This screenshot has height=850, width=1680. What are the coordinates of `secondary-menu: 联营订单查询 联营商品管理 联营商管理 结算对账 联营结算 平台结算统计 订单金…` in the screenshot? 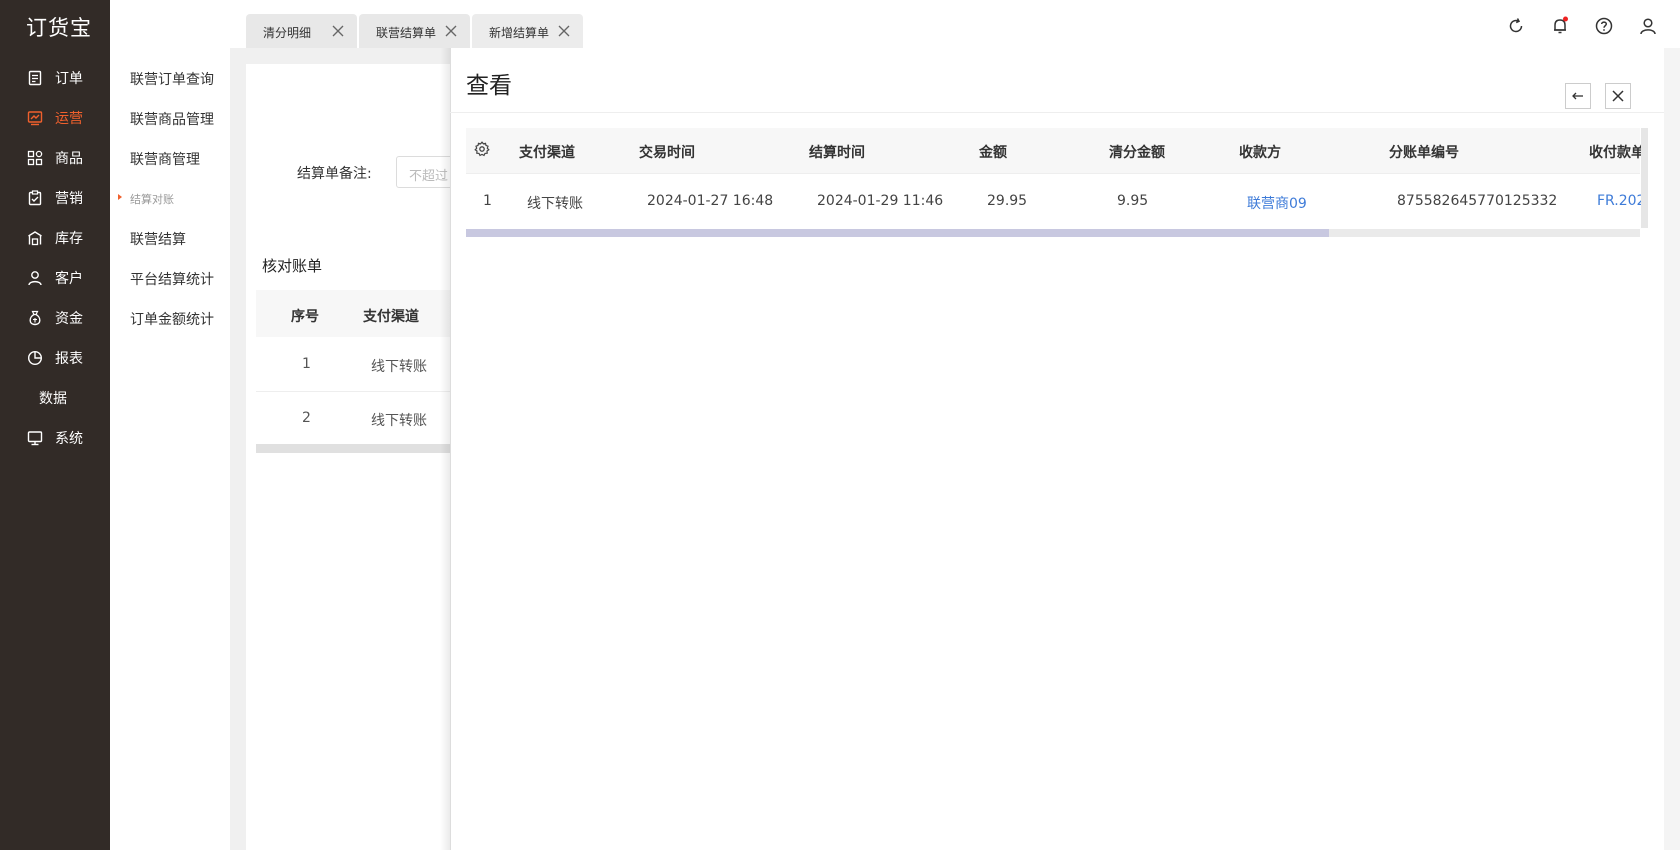 It's located at (170, 449).